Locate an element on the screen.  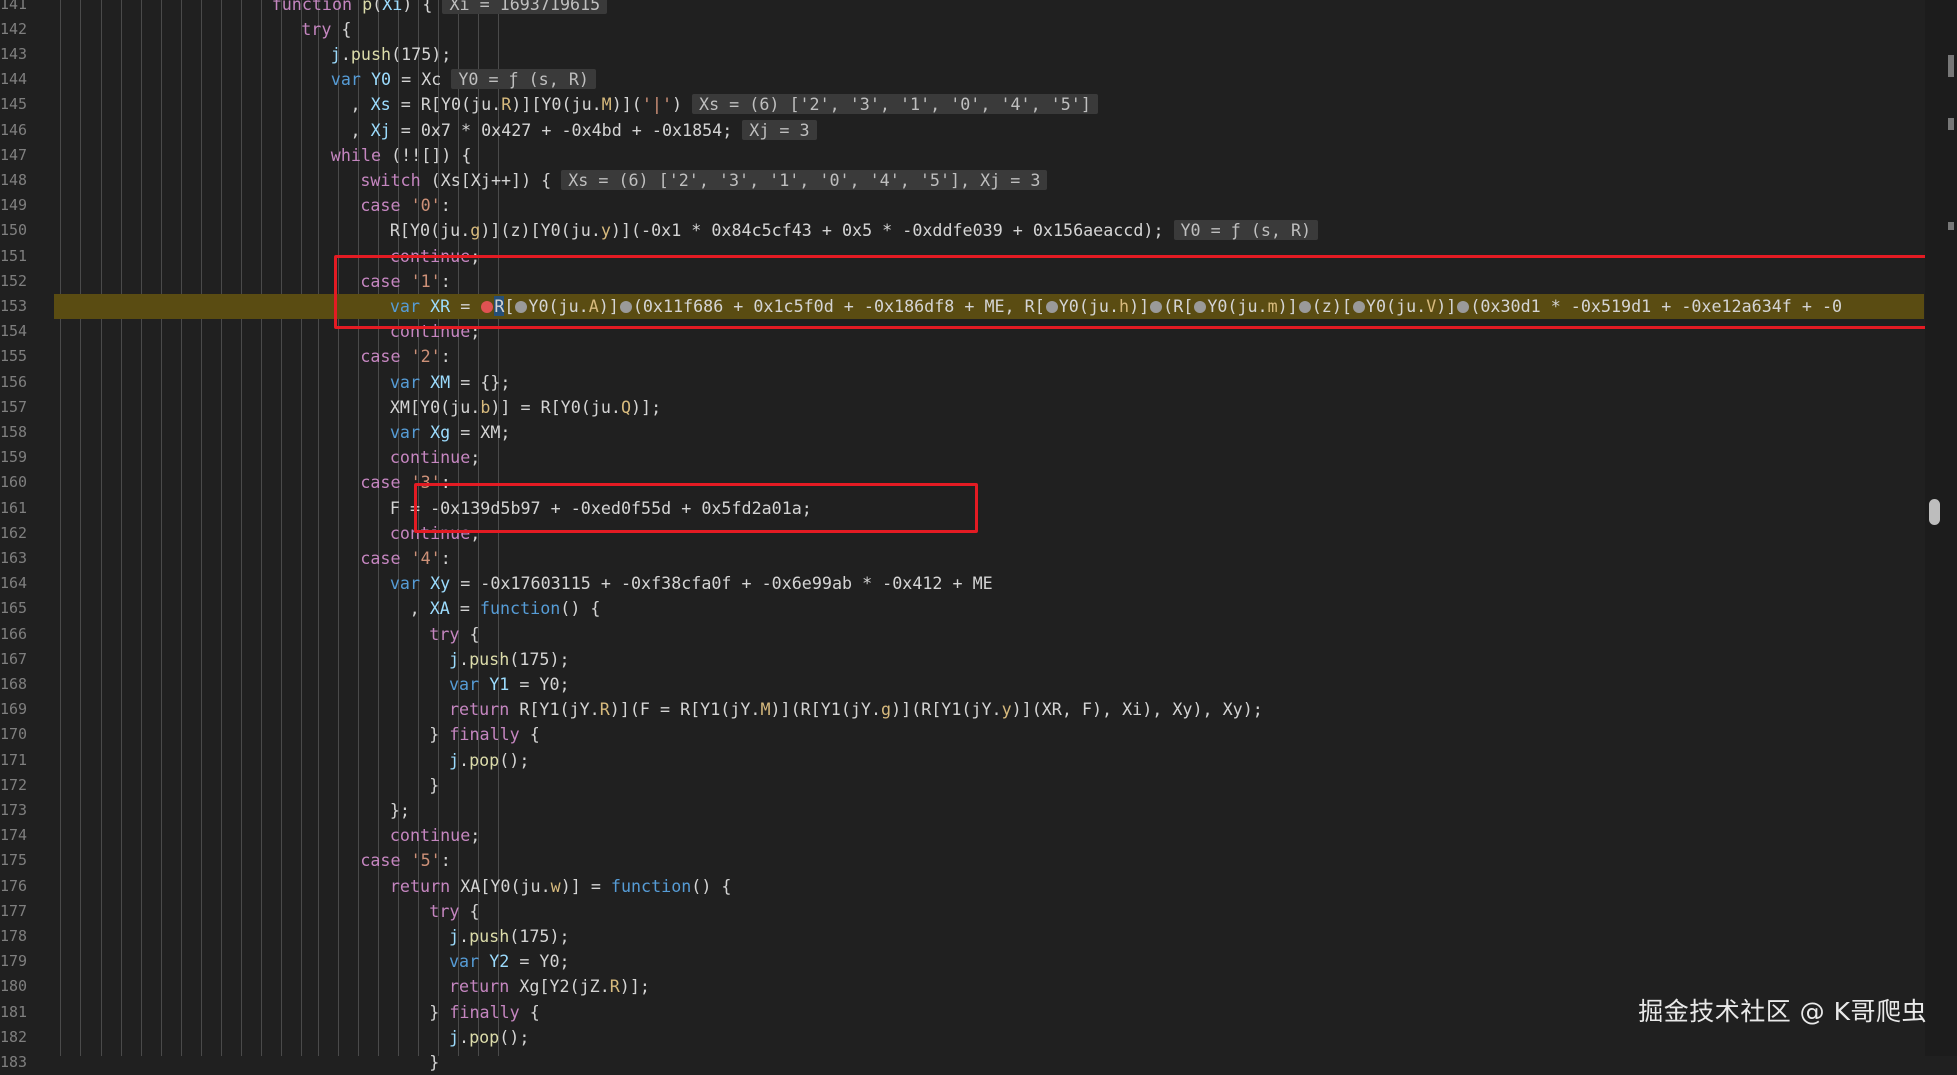
line-number: 146 is located at coordinates (13, 130).